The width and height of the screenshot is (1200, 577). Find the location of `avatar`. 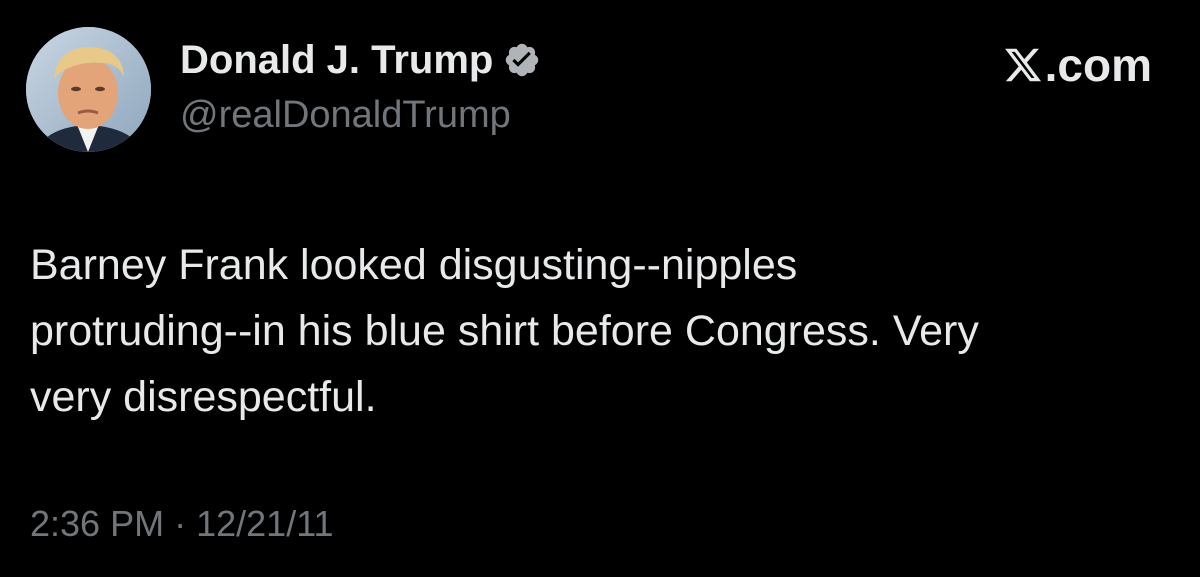

avatar is located at coordinates (88, 89).